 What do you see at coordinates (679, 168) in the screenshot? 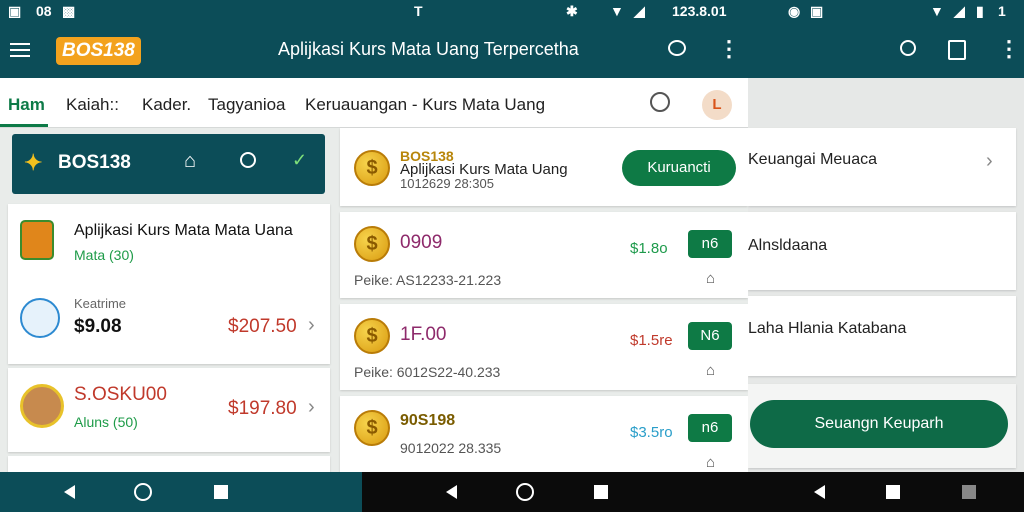
I see `kuruancti-button: Kuruancti` at bounding box center [679, 168].